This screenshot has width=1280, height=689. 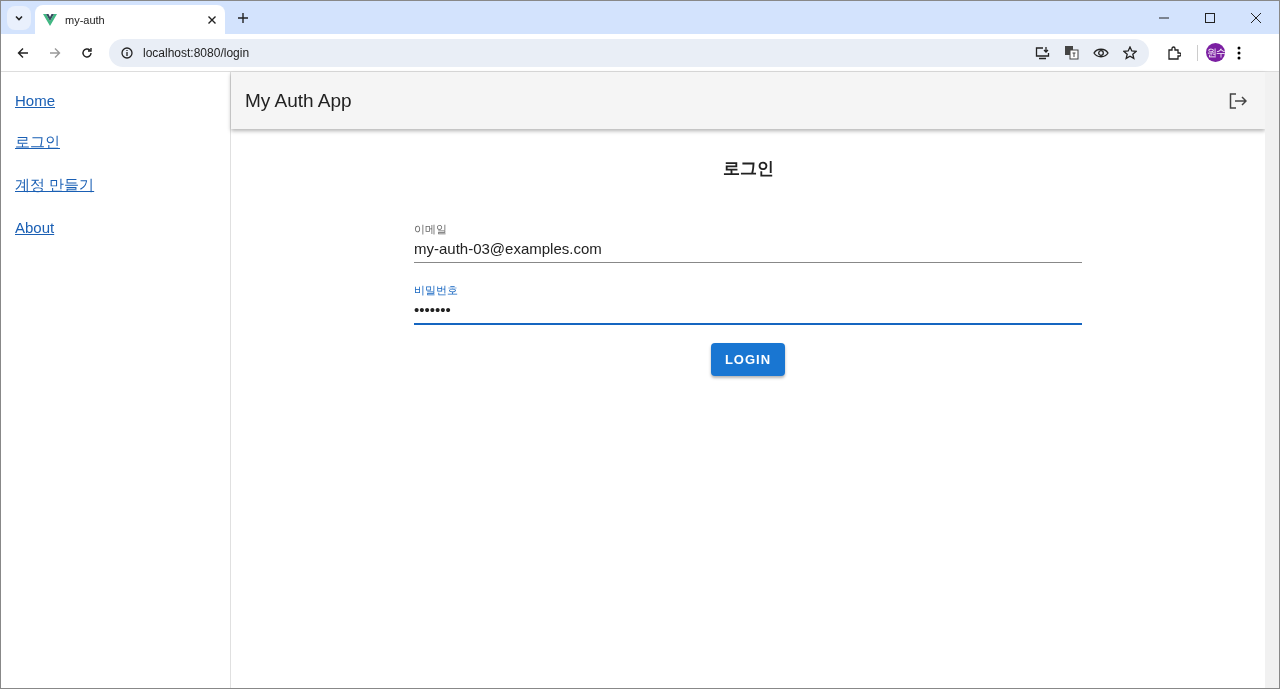 What do you see at coordinates (127, 52) in the screenshot?
I see `info-icon` at bounding box center [127, 52].